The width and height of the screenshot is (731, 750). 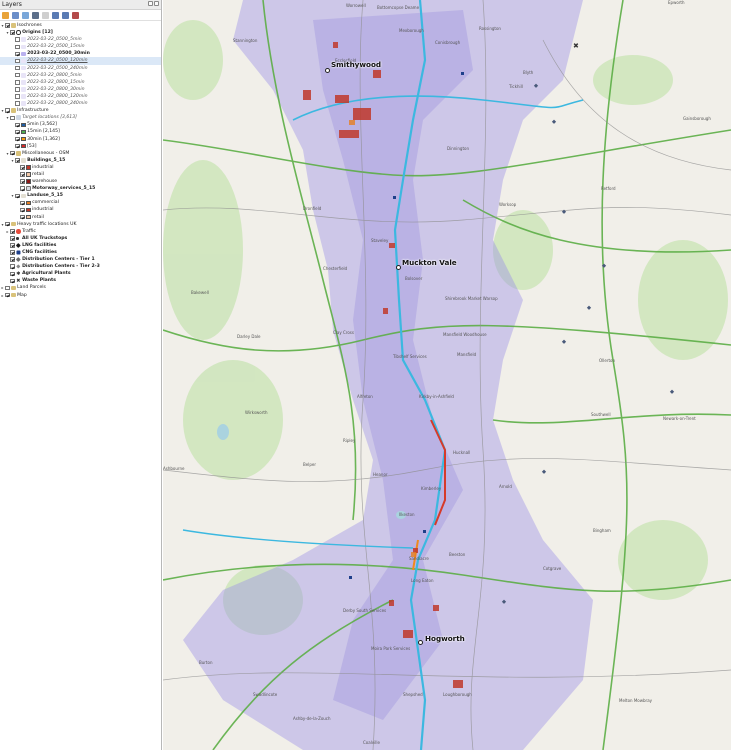 I want to click on layer-dc-tier23: Distribution Centers - Tier 2-3, so click(x=80, y=266).